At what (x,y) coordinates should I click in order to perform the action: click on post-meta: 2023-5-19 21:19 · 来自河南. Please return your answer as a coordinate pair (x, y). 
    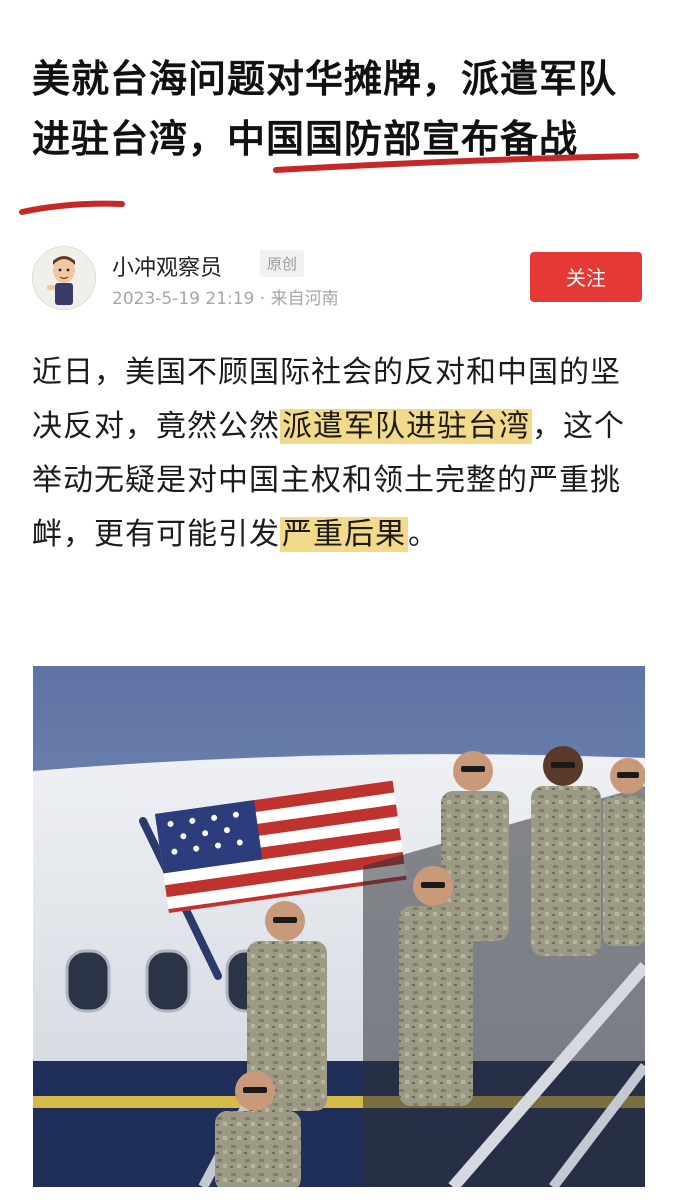
    Looking at the image, I should click on (225, 299).